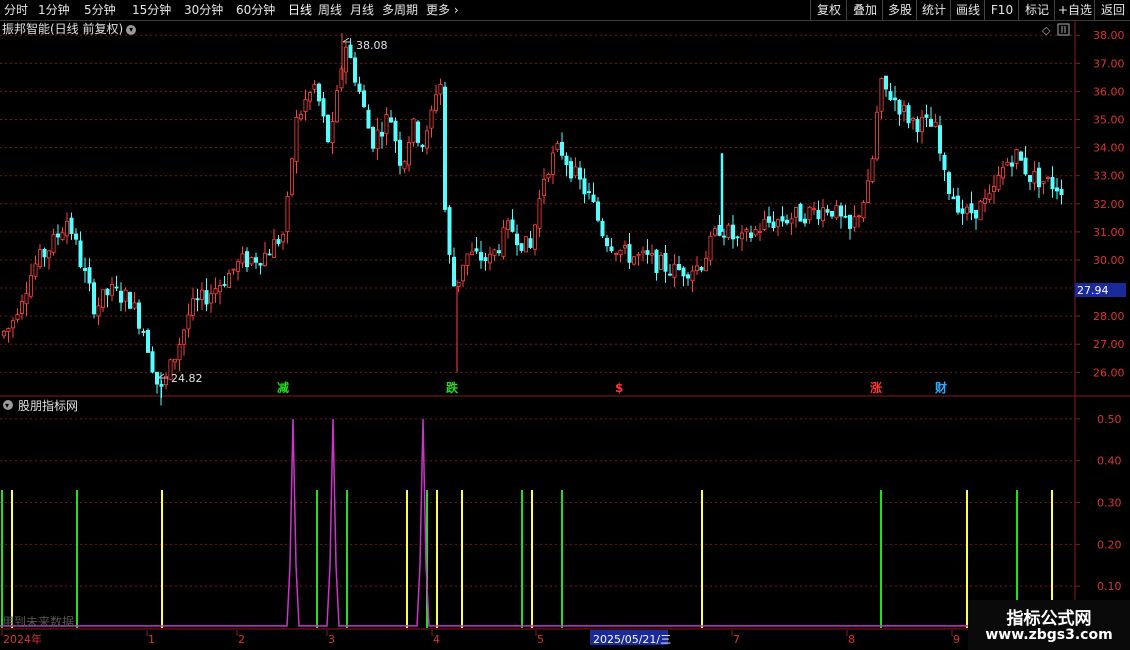  Describe the element at coordinates (1046, 30) in the screenshot. I see `diamond-icon: ◇` at that location.